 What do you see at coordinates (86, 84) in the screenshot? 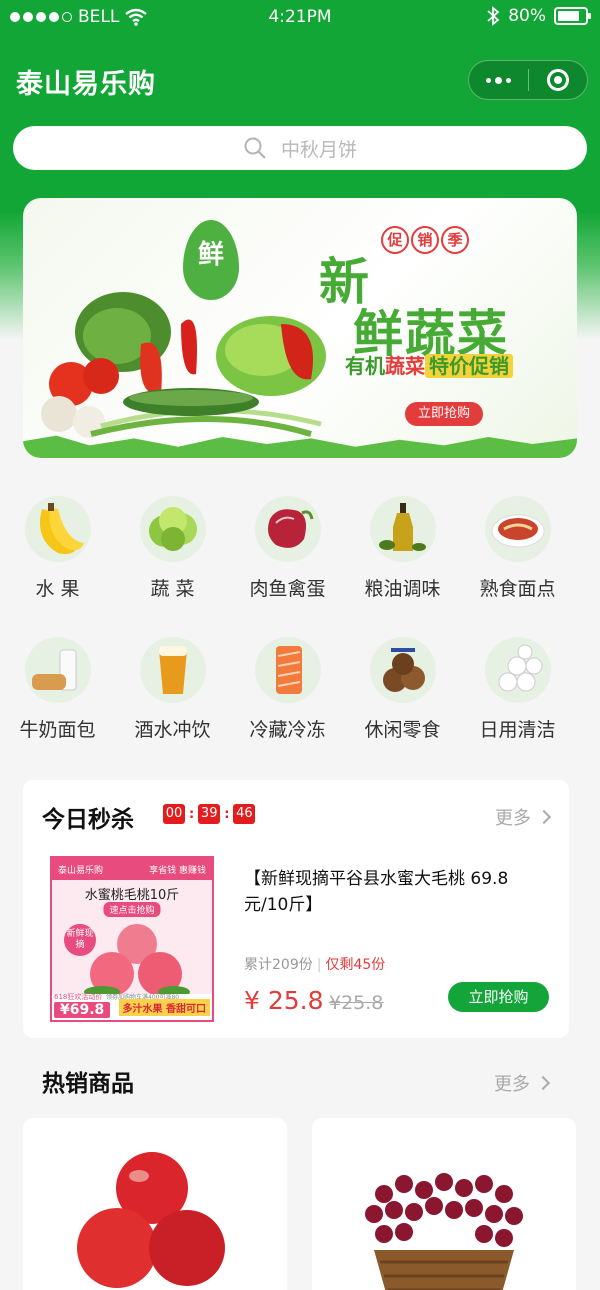
I see `page-title: 泰山易乐购` at bounding box center [86, 84].